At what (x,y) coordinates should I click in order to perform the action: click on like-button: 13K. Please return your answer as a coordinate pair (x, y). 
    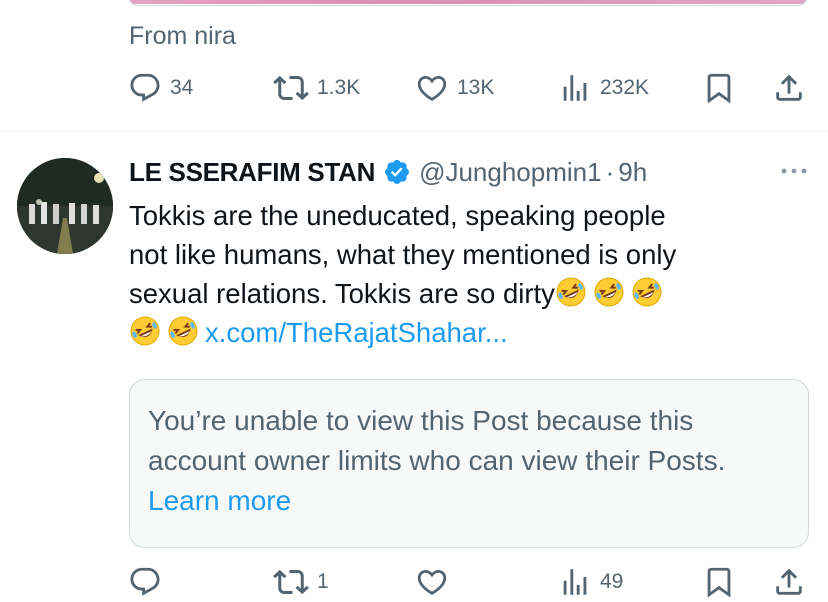
    Looking at the image, I should click on (454, 88).